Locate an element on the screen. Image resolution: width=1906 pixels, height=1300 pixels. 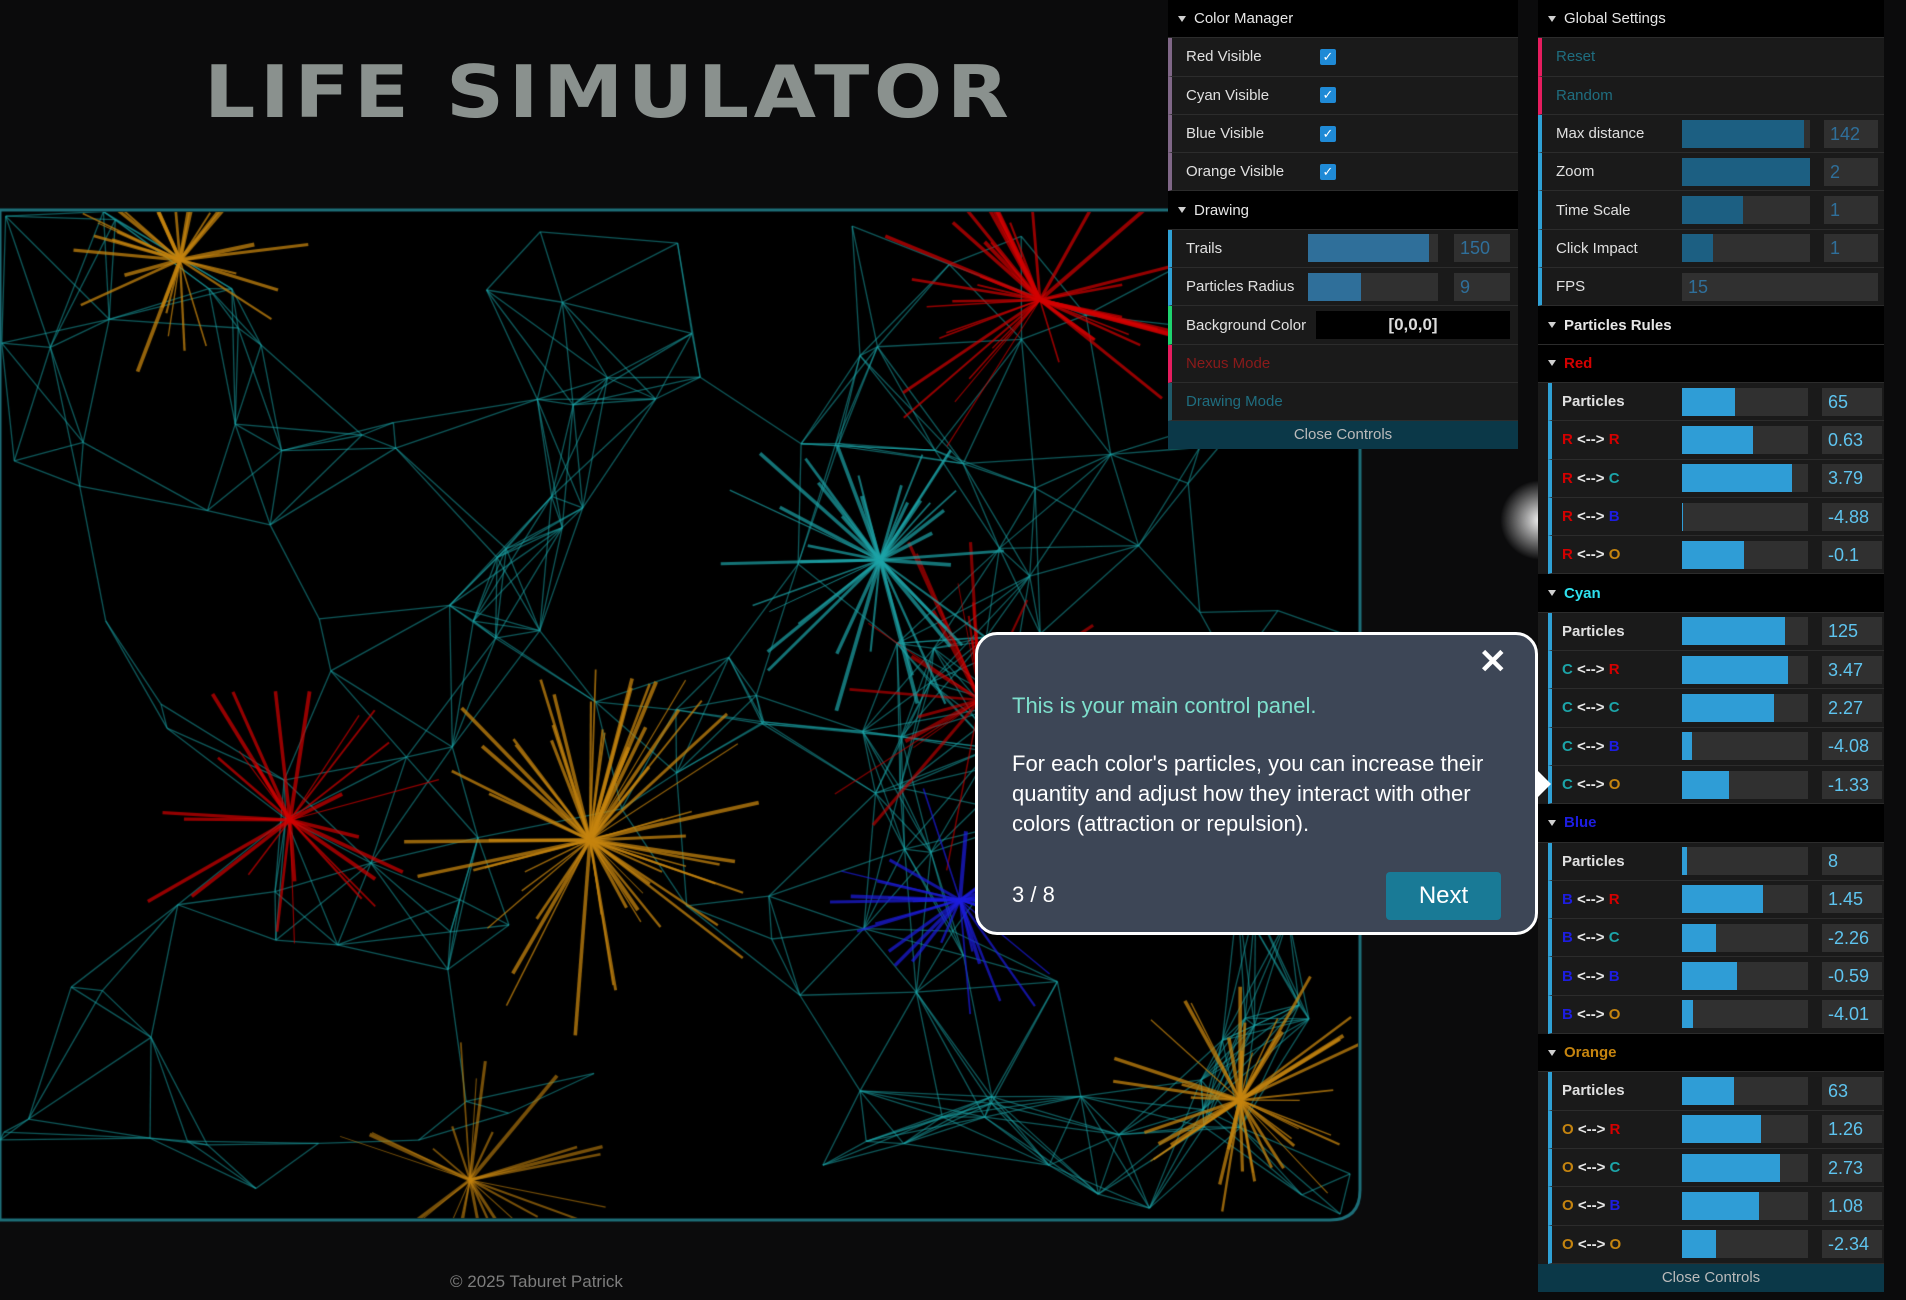
rule-value: 3.79 is located at coordinates (1852, 478).